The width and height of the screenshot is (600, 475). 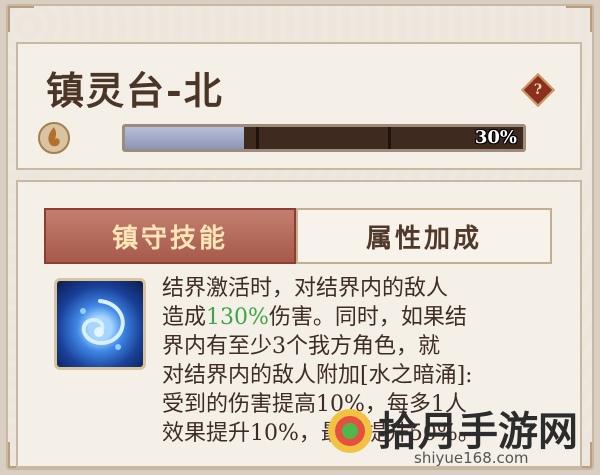 What do you see at coordinates (54, 138) in the screenshot?
I see `spirit-flame-icon` at bounding box center [54, 138].